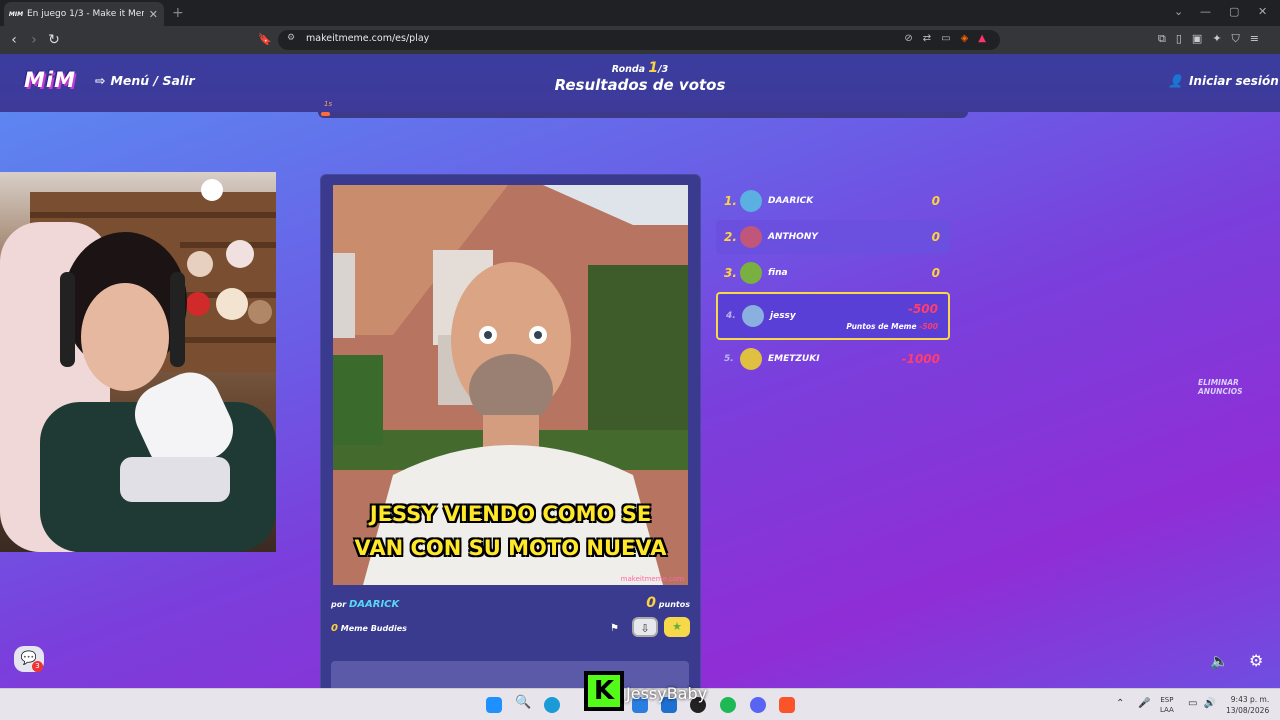  I want to click on address-bar: ⚙ makeitmeme.com/es/play ⊘ ⇄ ▭ ◈ ▲, so click(639, 40).